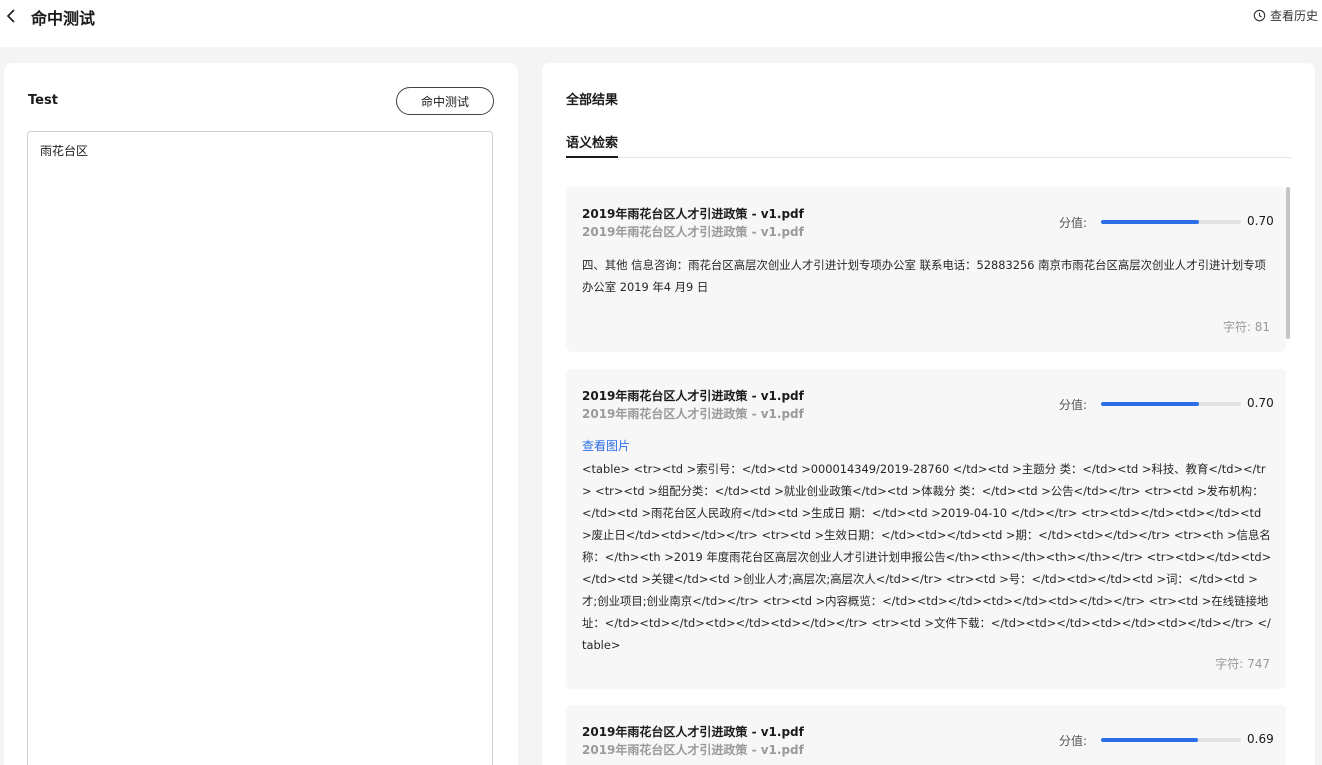  I want to click on view-history-label: 查看历史, so click(1293, 16).